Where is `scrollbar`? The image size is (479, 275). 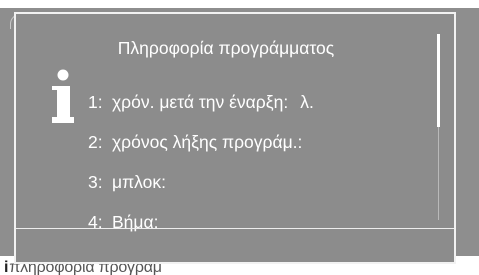 scrollbar is located at coordinates (438, 127).